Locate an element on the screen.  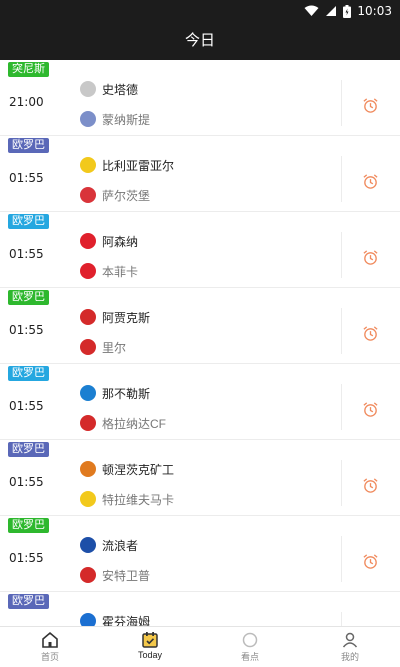
away-team: 萨尔茨堡 is located at coordinates (115, 195).